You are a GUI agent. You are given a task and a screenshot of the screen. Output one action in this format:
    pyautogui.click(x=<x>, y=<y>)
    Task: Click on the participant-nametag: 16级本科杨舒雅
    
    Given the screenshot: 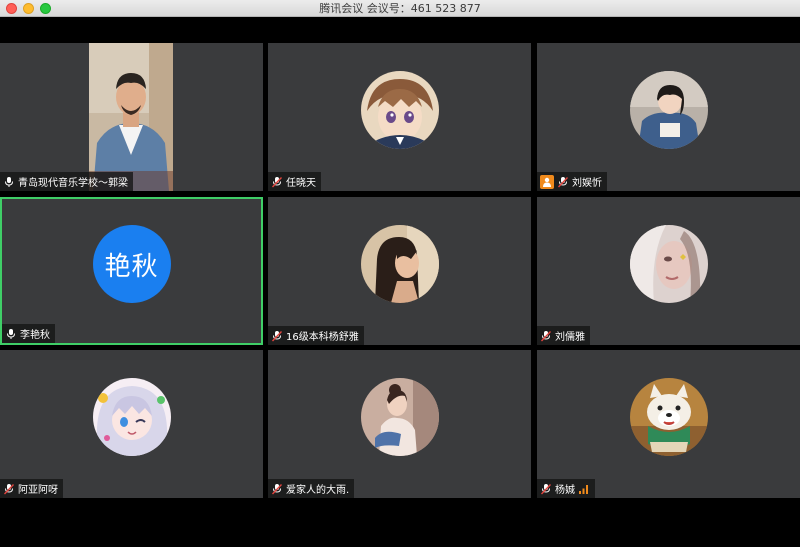 What is the action you would take?
    pyautogui.click(x=316, y=335)
    